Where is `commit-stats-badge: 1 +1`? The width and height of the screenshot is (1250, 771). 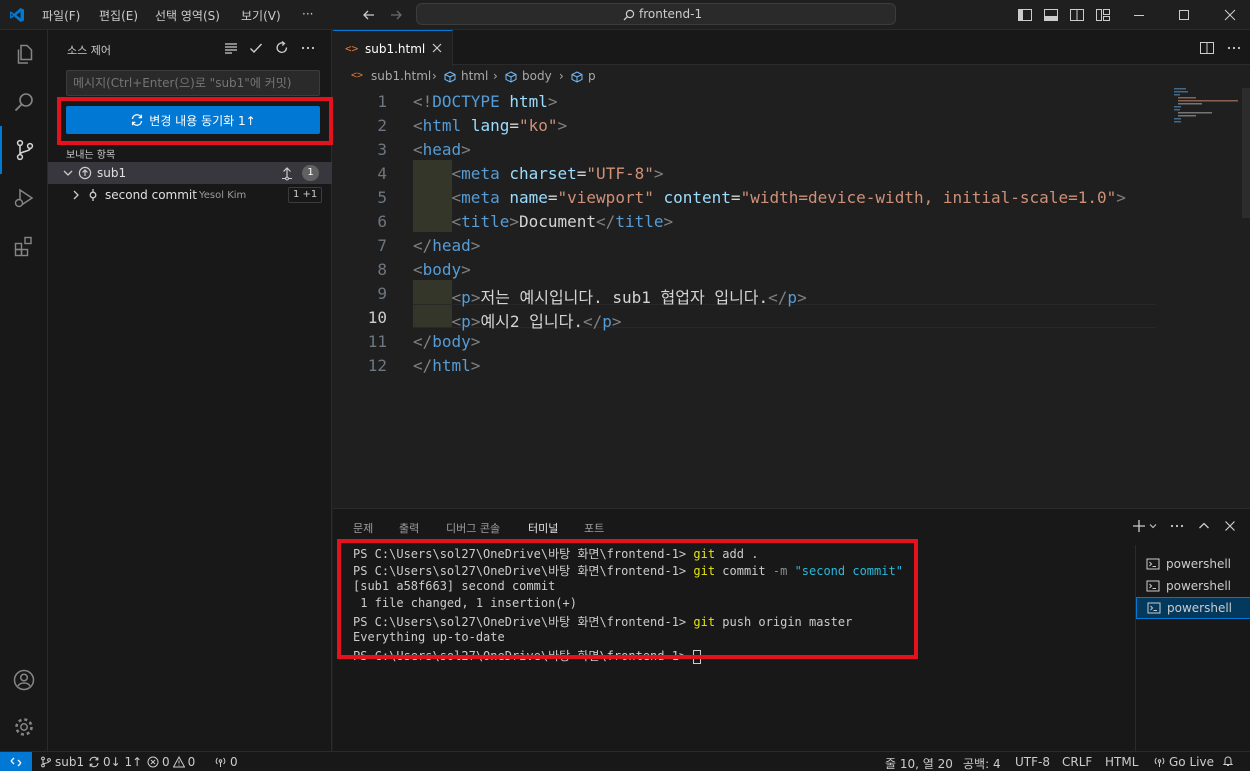 commit-stats-badge: 1 +1 is located at coordinates (305, 195).